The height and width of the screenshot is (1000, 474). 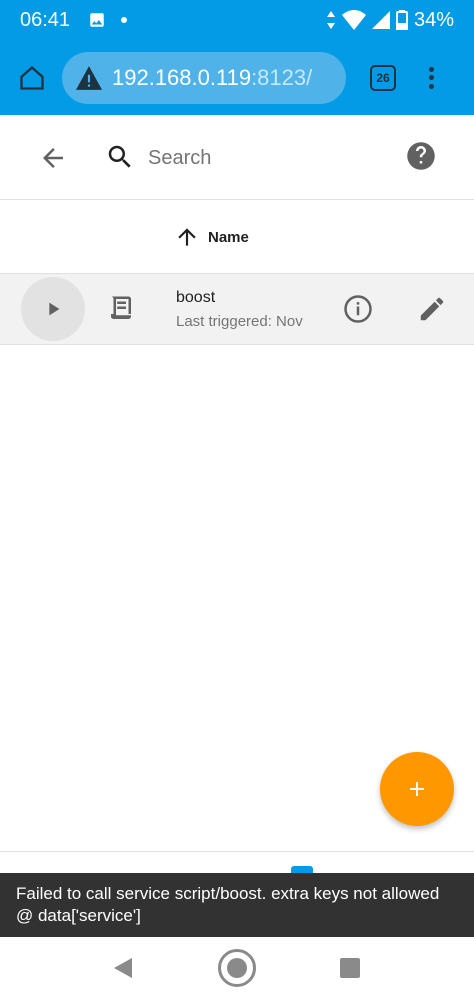 I want to click on home-circle-icon, so click(x=237, y=968).